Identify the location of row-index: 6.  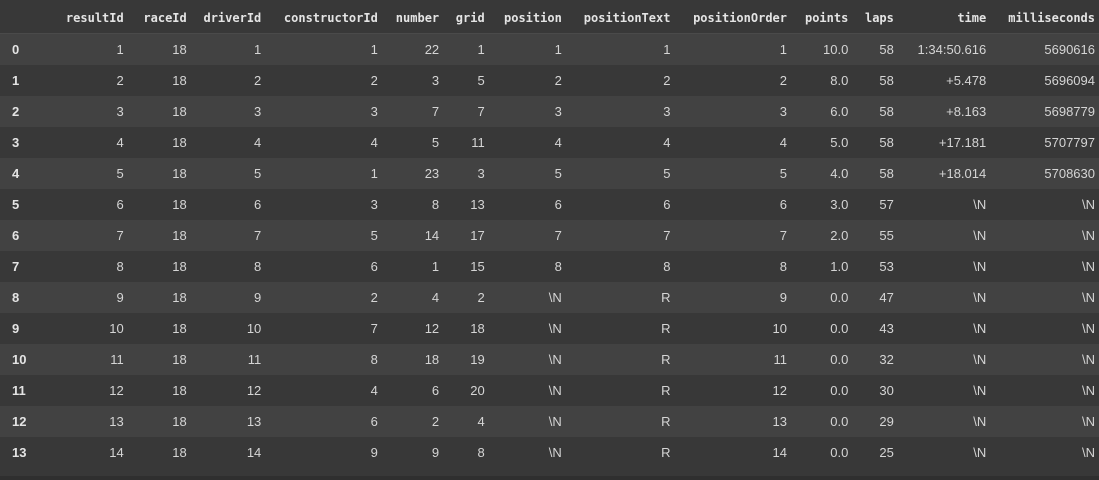
(16, 235).